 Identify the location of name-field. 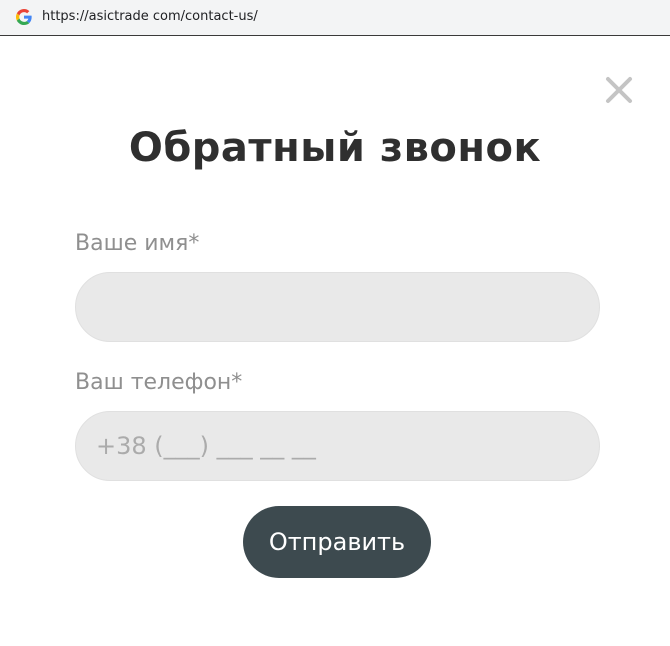
(337, 307).